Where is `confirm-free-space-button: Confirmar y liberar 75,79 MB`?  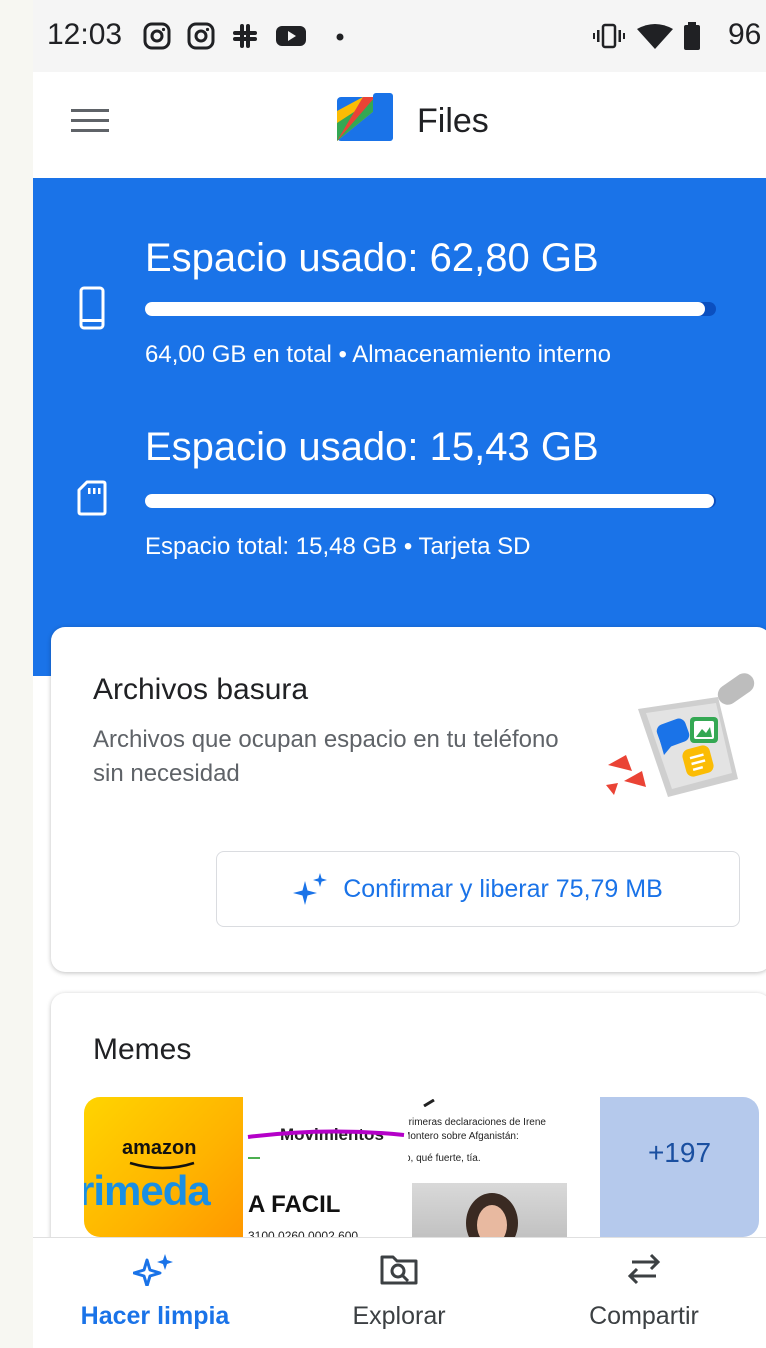 confirm-free-space-button: Confirmar y liberar 75,79 MB is located at coordinates (478, 889).